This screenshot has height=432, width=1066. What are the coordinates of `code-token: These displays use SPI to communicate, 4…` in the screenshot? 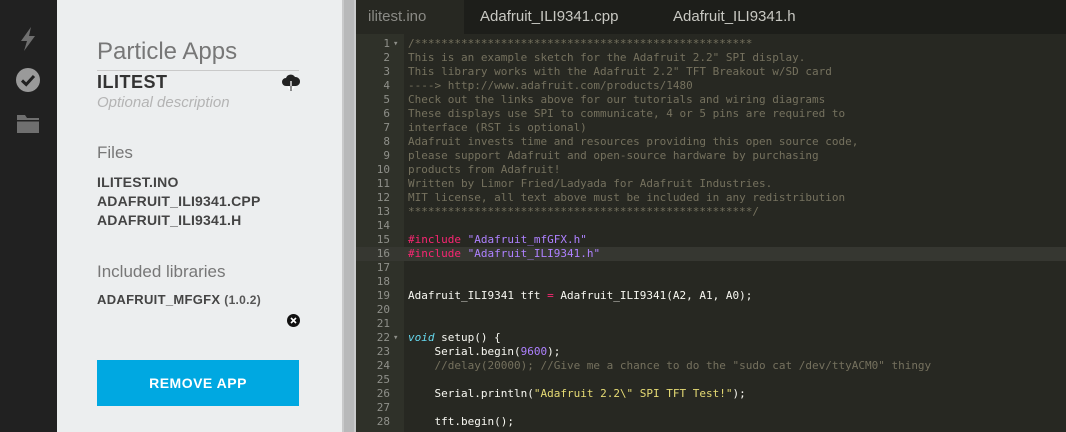 It's located at (627, 113).